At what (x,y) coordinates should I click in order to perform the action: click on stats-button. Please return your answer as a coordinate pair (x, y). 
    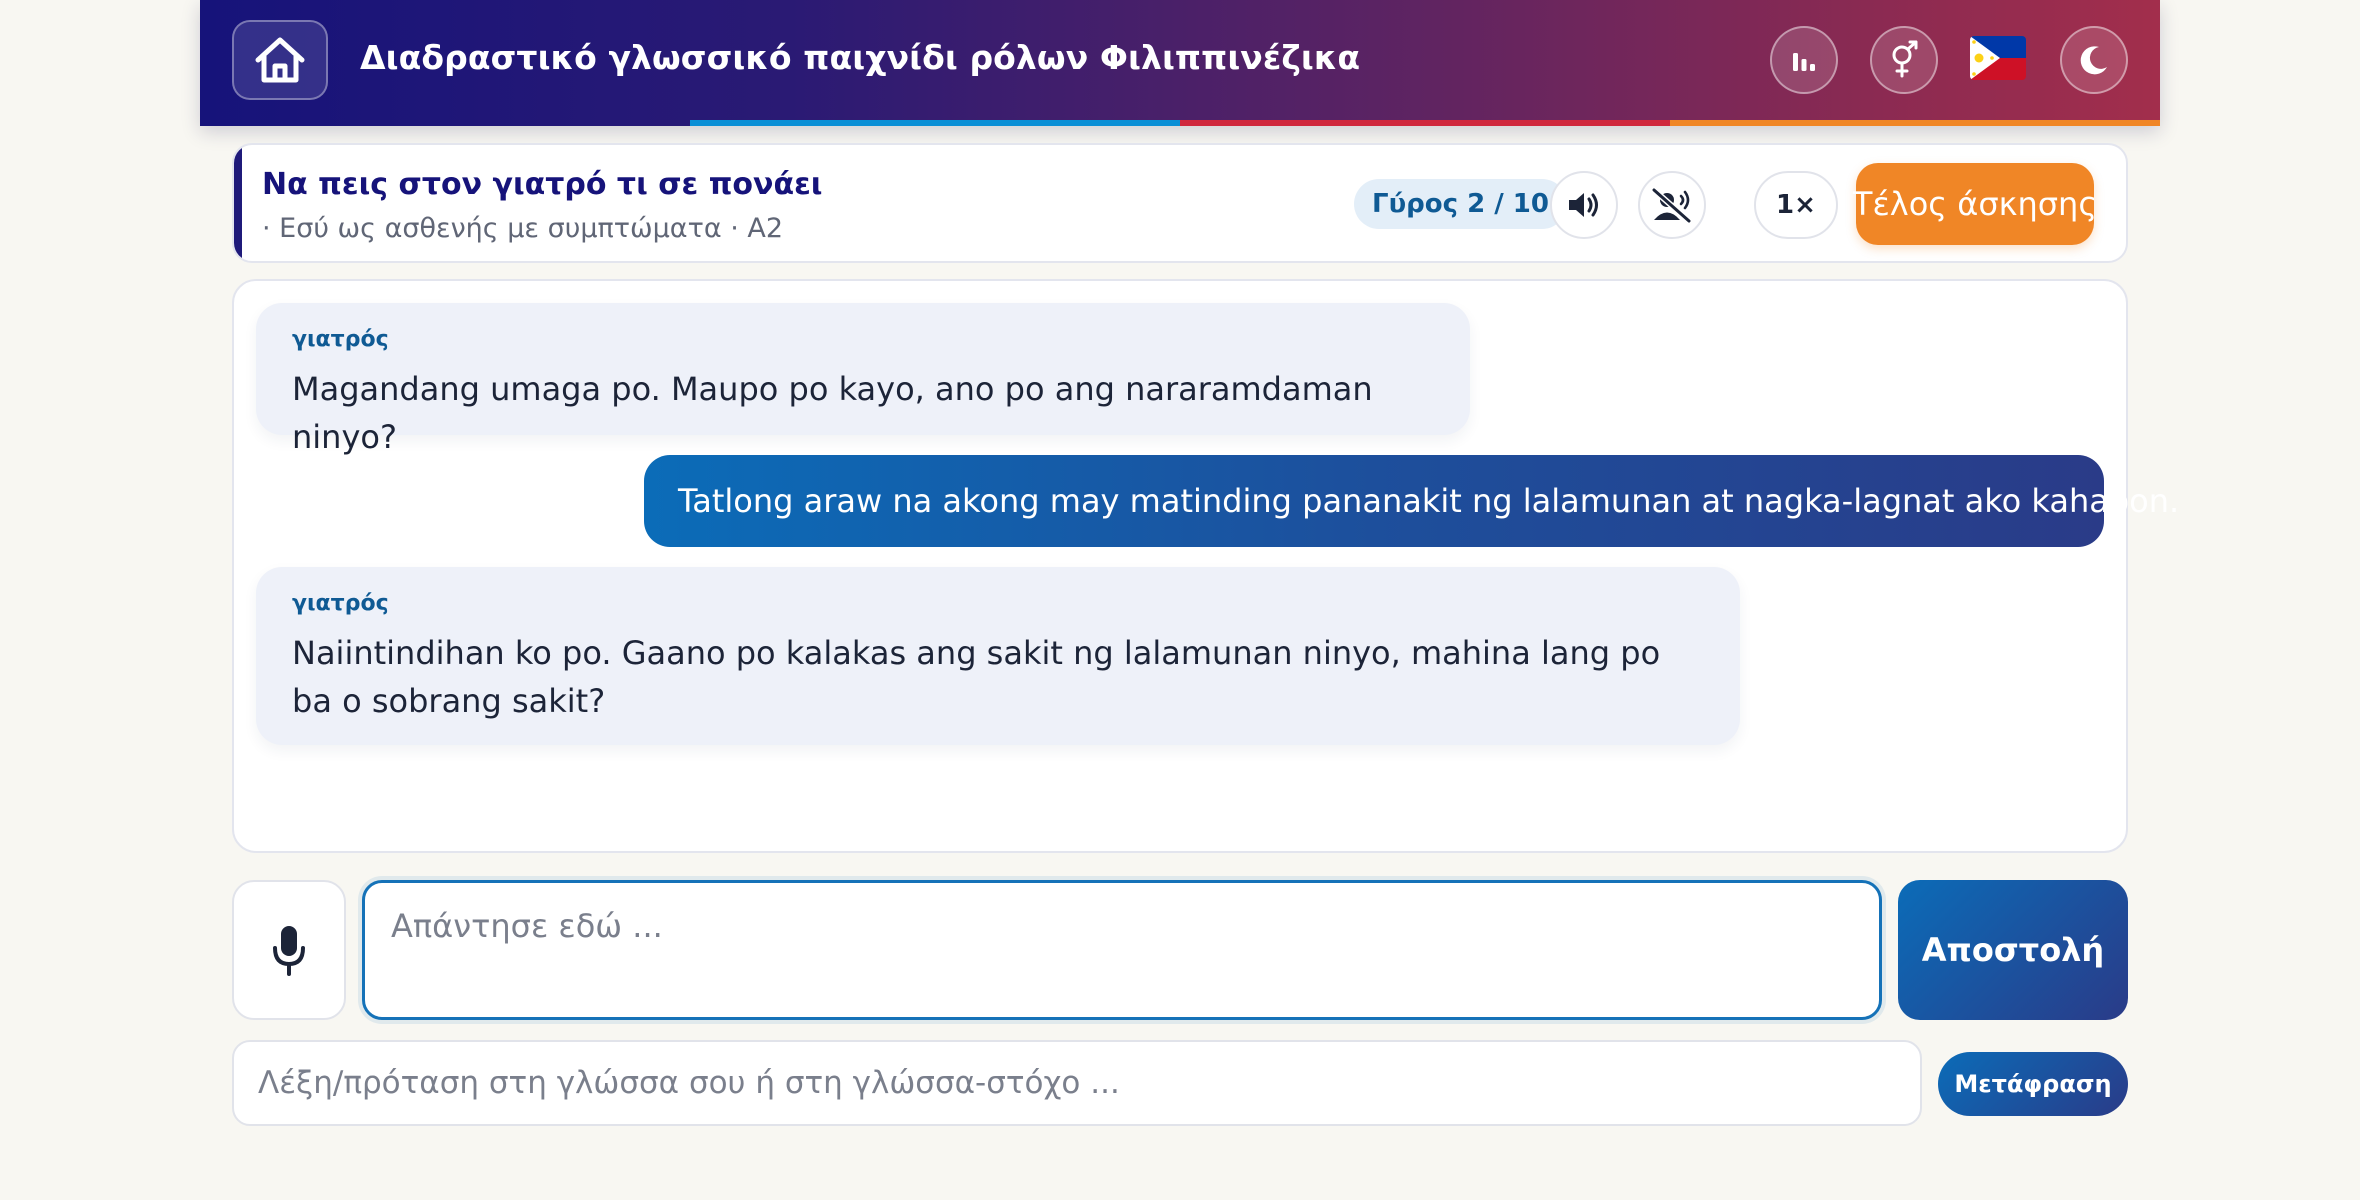
    Looking at the image, I should click on (1804, 60).